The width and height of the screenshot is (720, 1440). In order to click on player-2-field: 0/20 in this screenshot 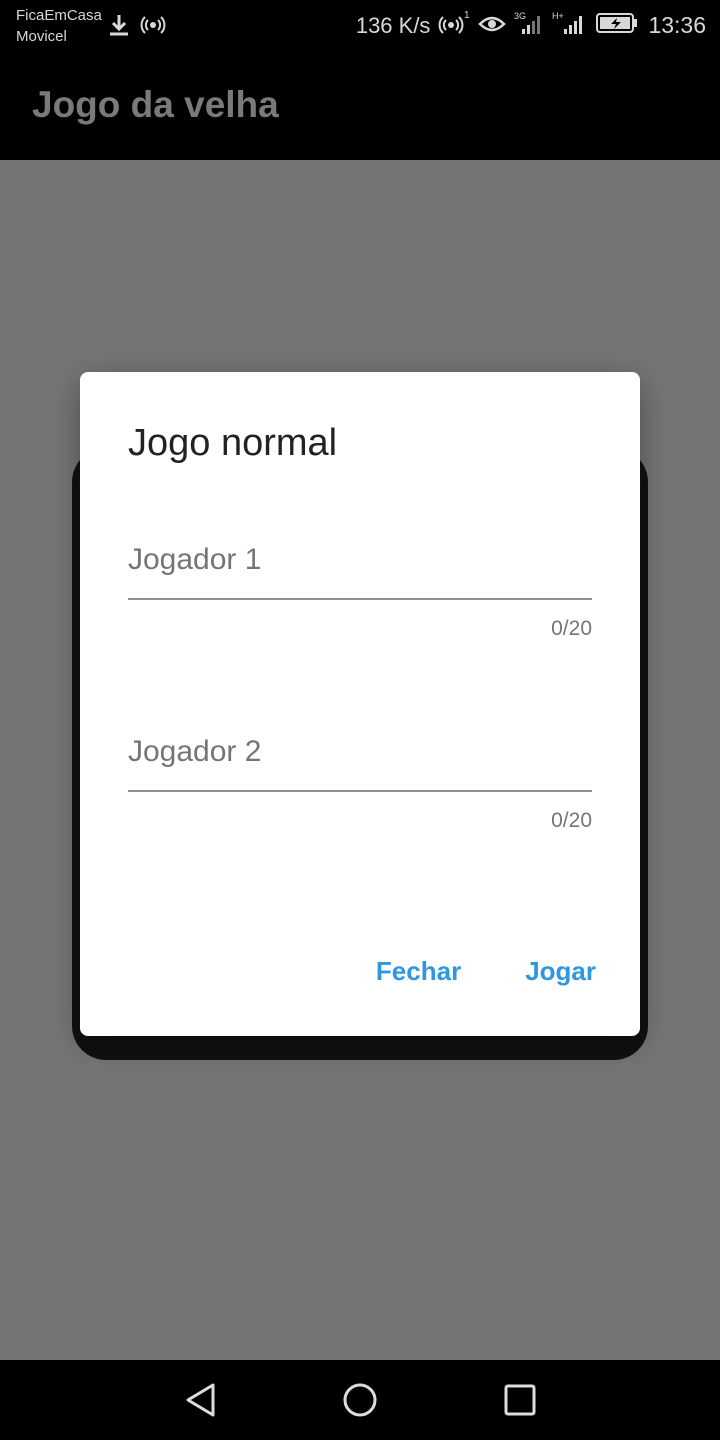, I will do `click(360, 777)`.